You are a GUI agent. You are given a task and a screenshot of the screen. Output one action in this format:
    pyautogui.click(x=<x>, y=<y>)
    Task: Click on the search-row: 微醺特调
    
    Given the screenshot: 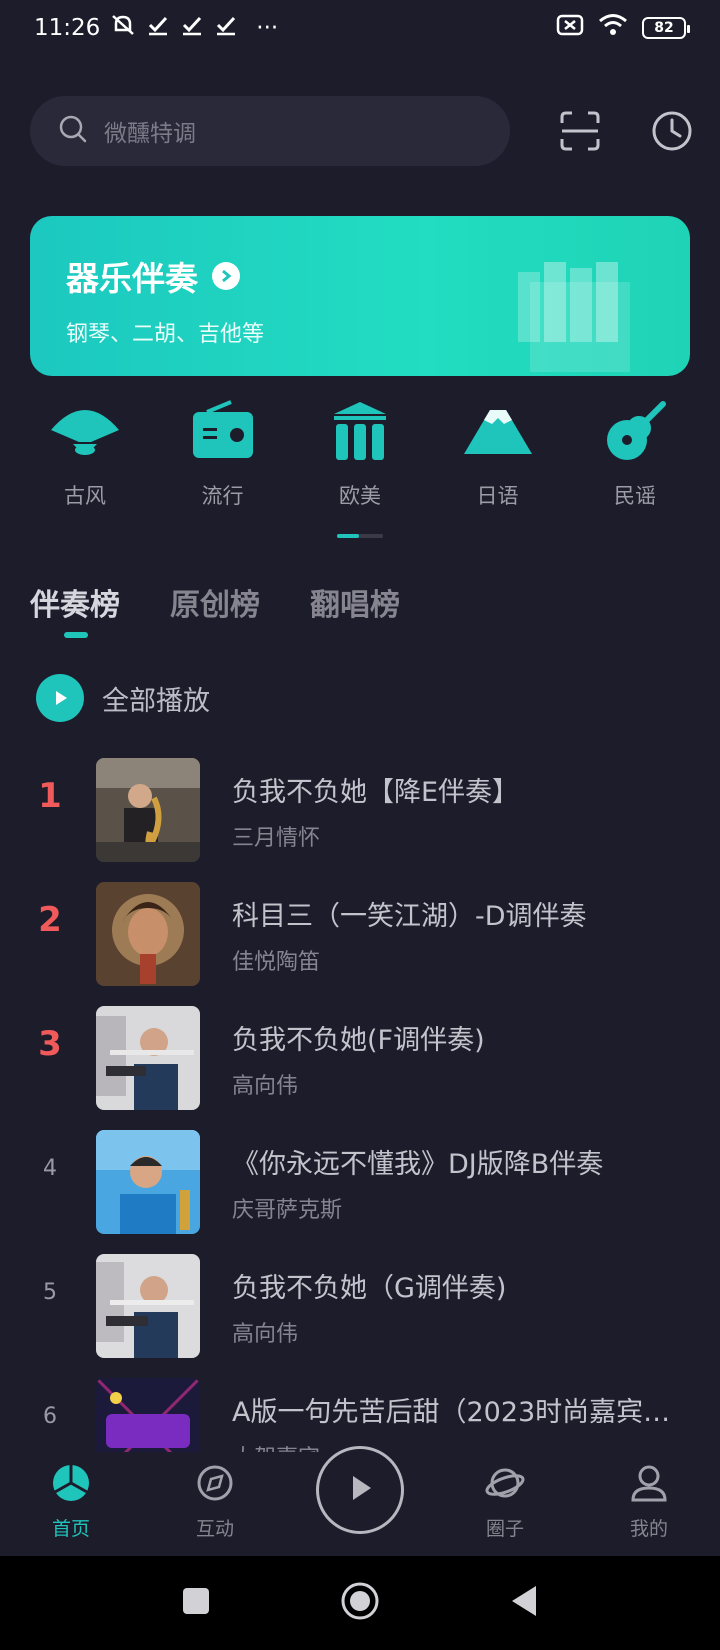 What is the action you would take?
    pyautogui.click(x=361, y=131)
    